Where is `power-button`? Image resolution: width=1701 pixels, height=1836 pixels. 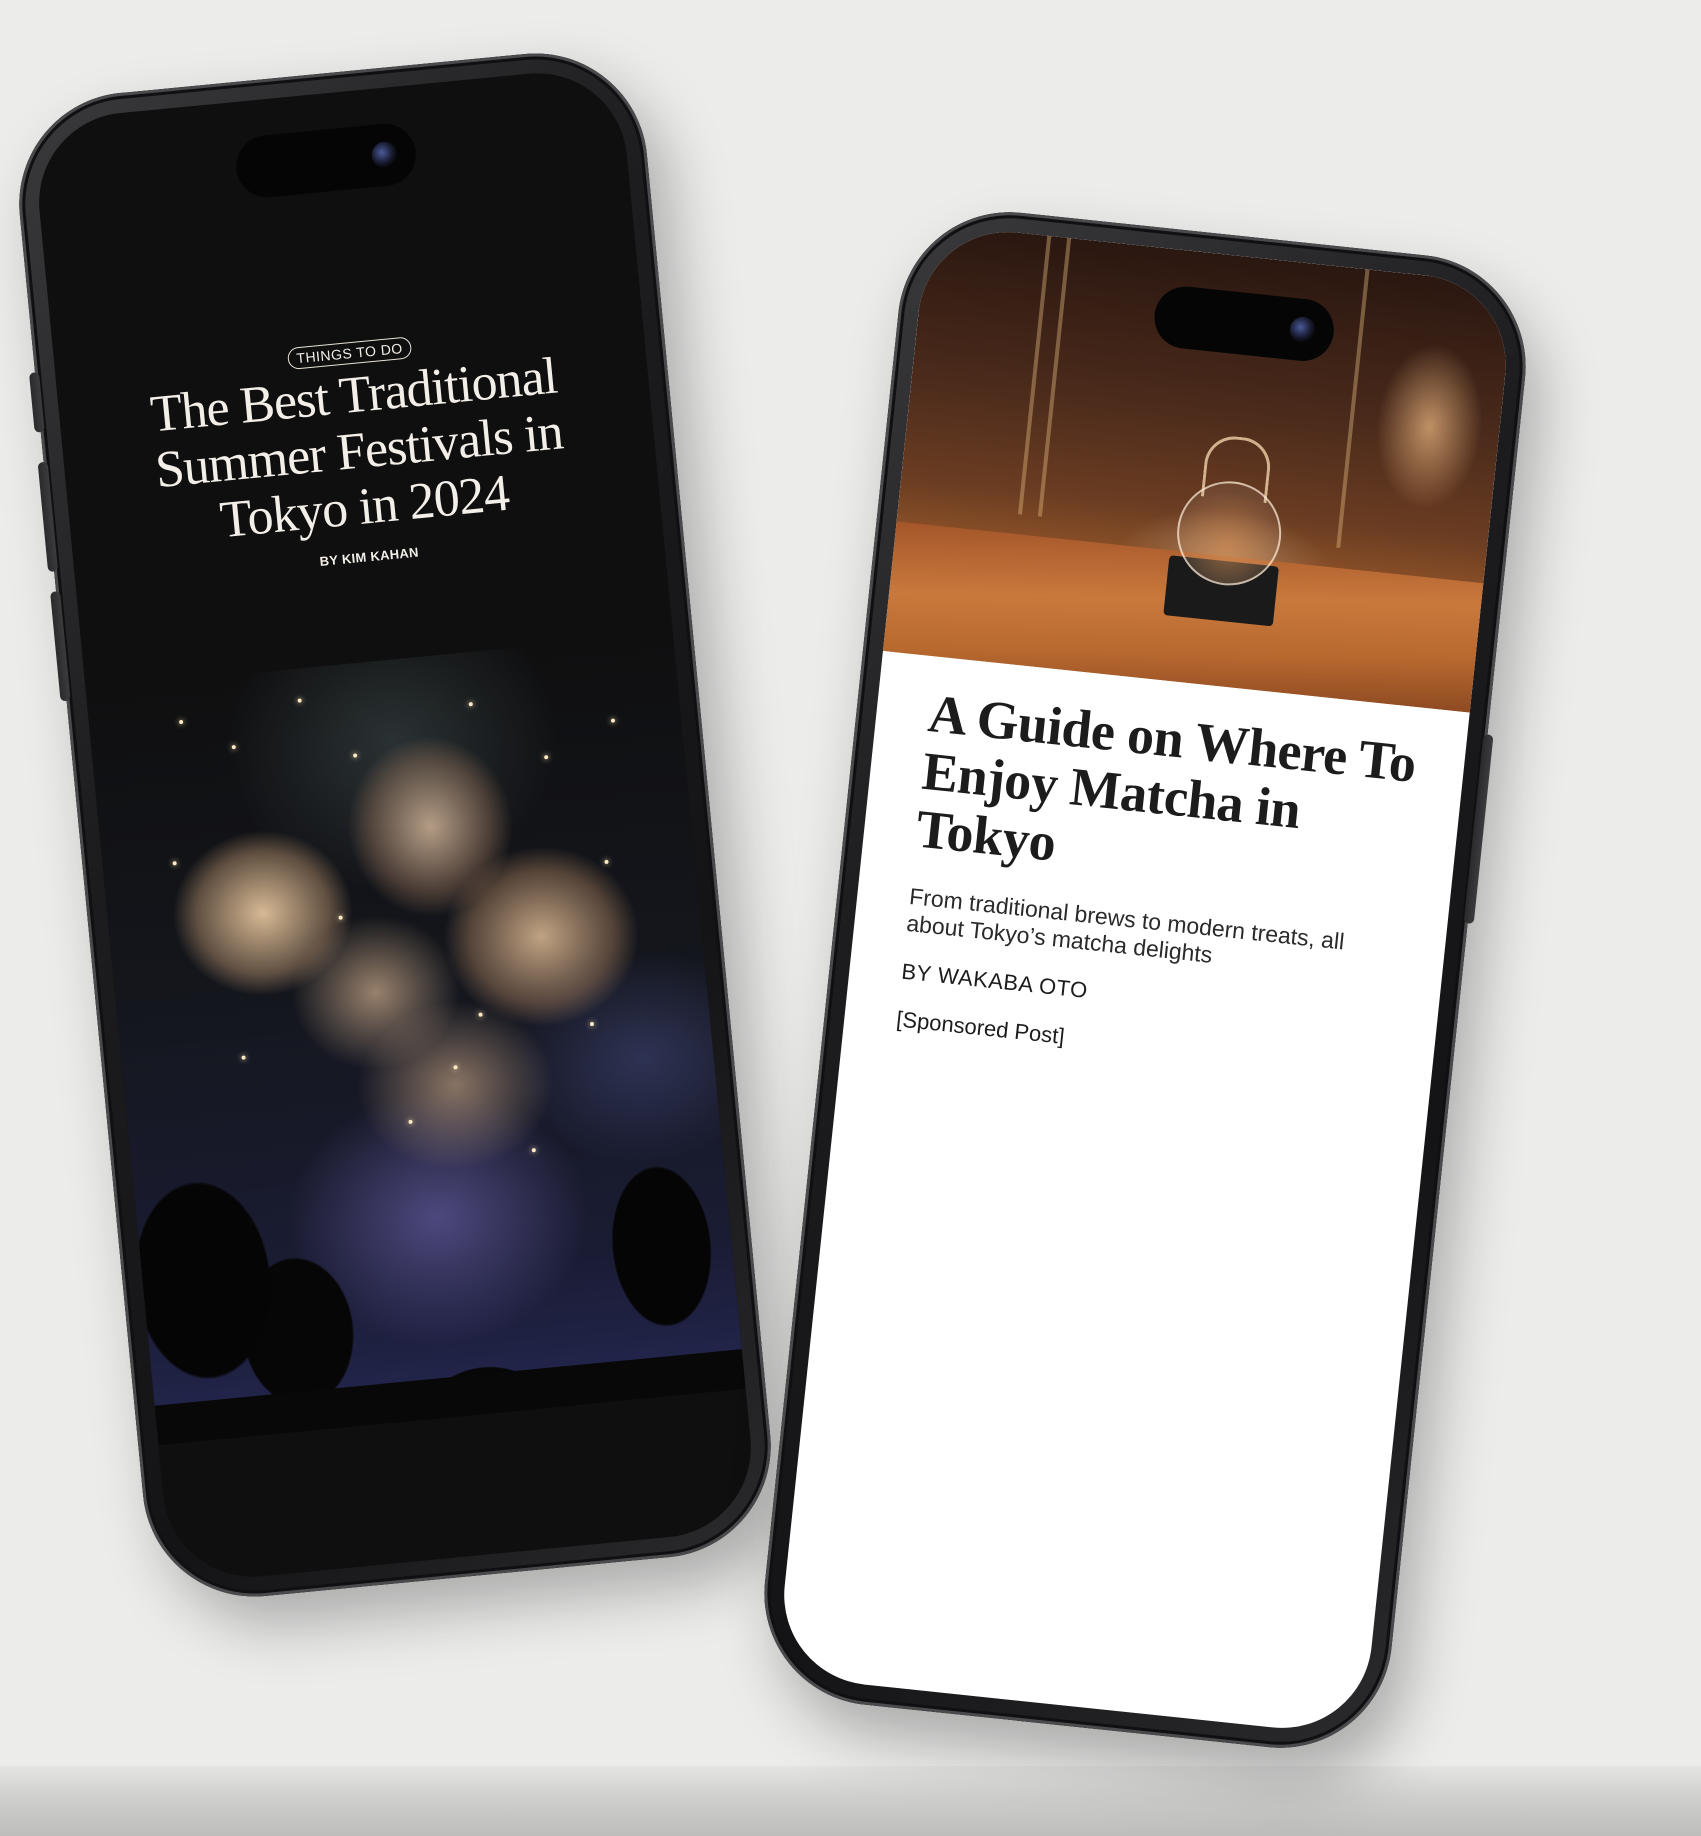
power-button is located at coordinates (1478, 829).